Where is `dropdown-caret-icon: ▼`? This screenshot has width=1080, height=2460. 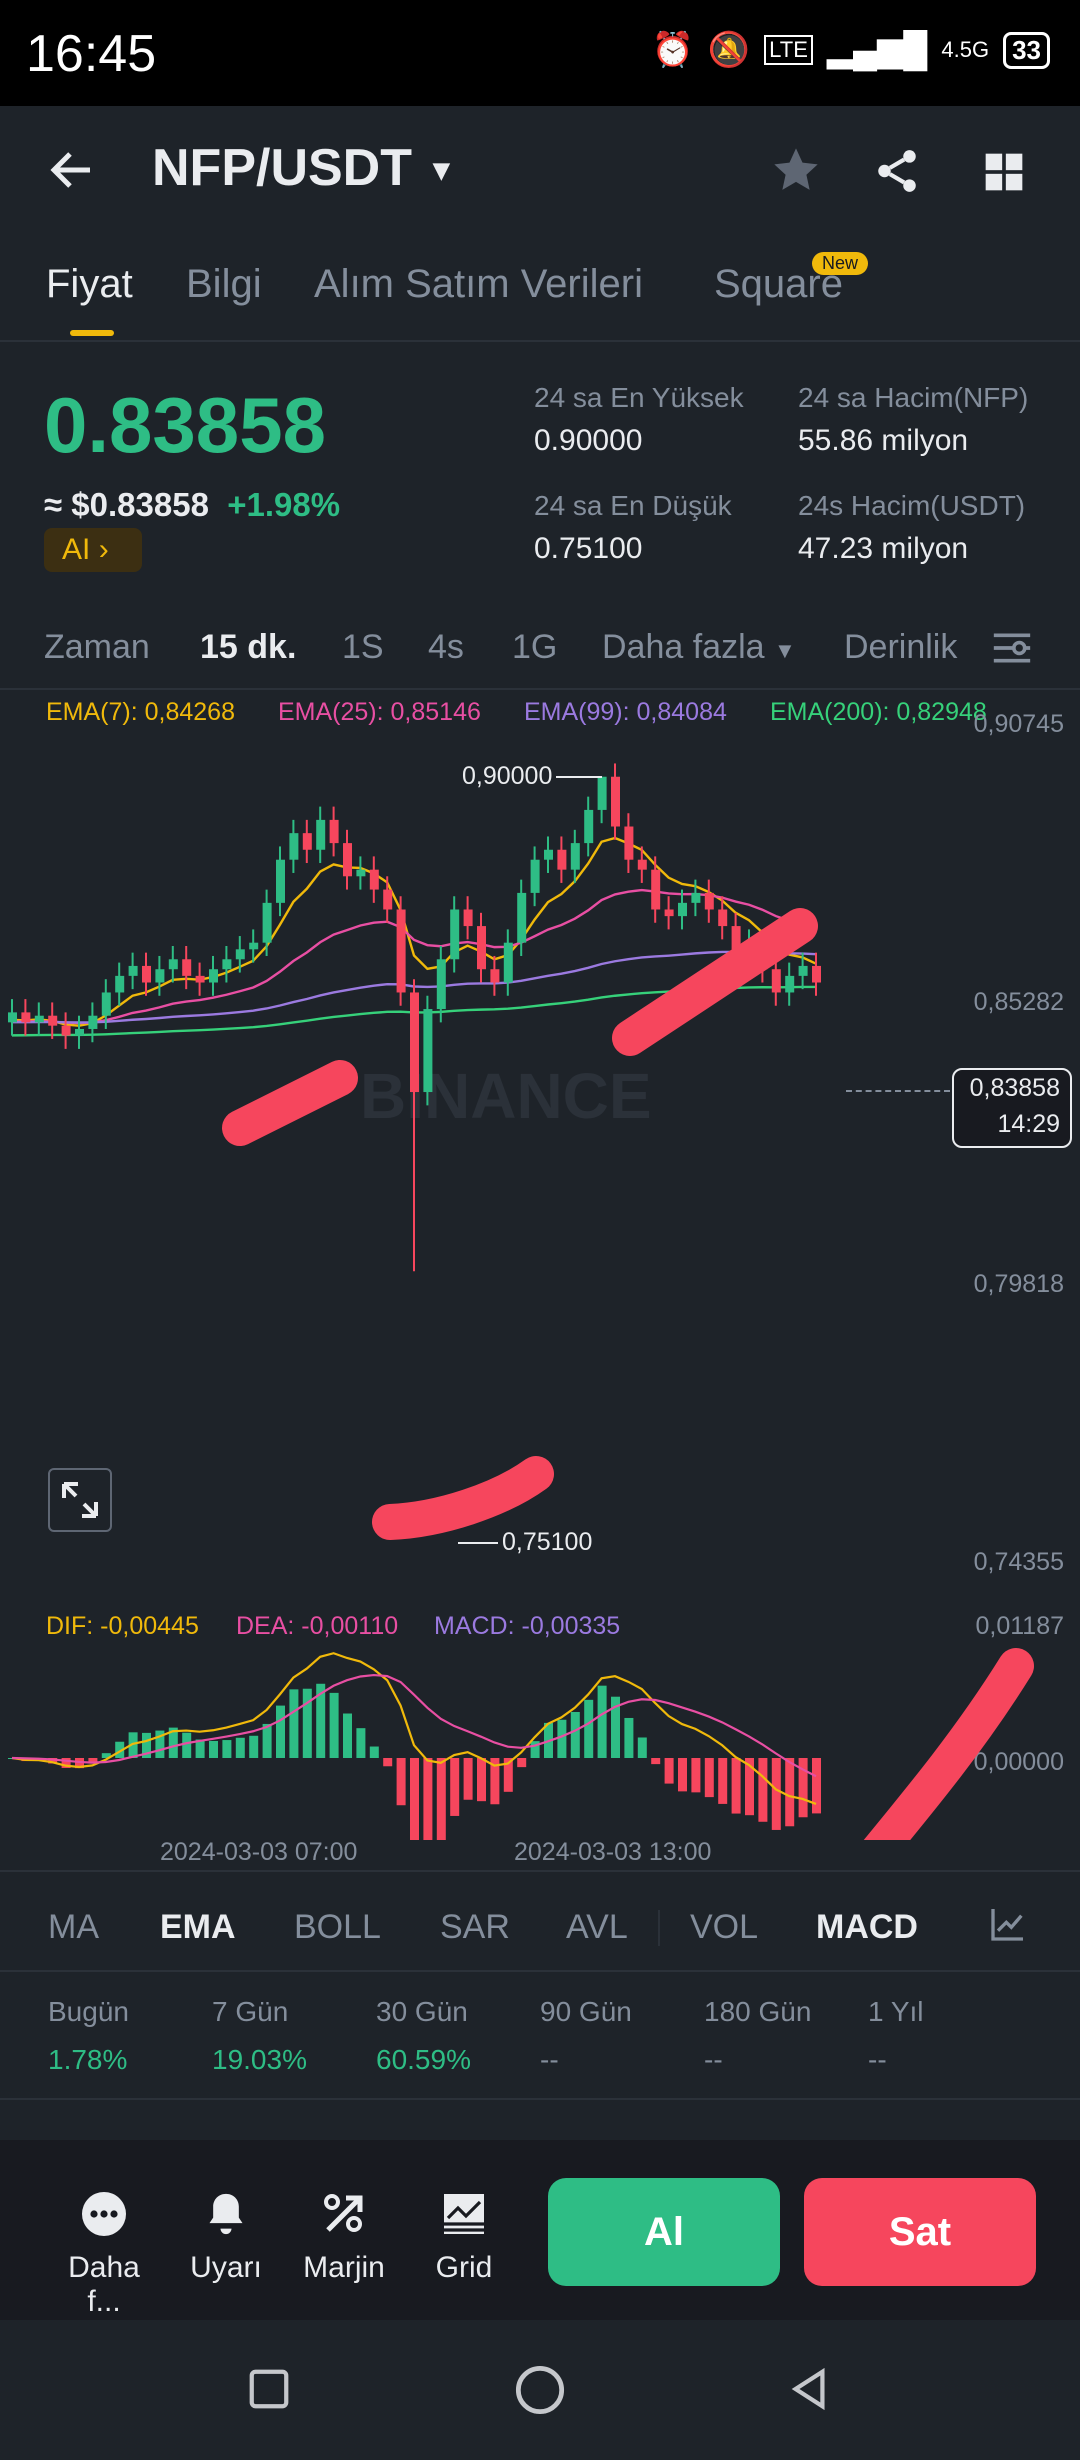 dropdown-caret-icon: ▼ is located at coordinates (441, 171).